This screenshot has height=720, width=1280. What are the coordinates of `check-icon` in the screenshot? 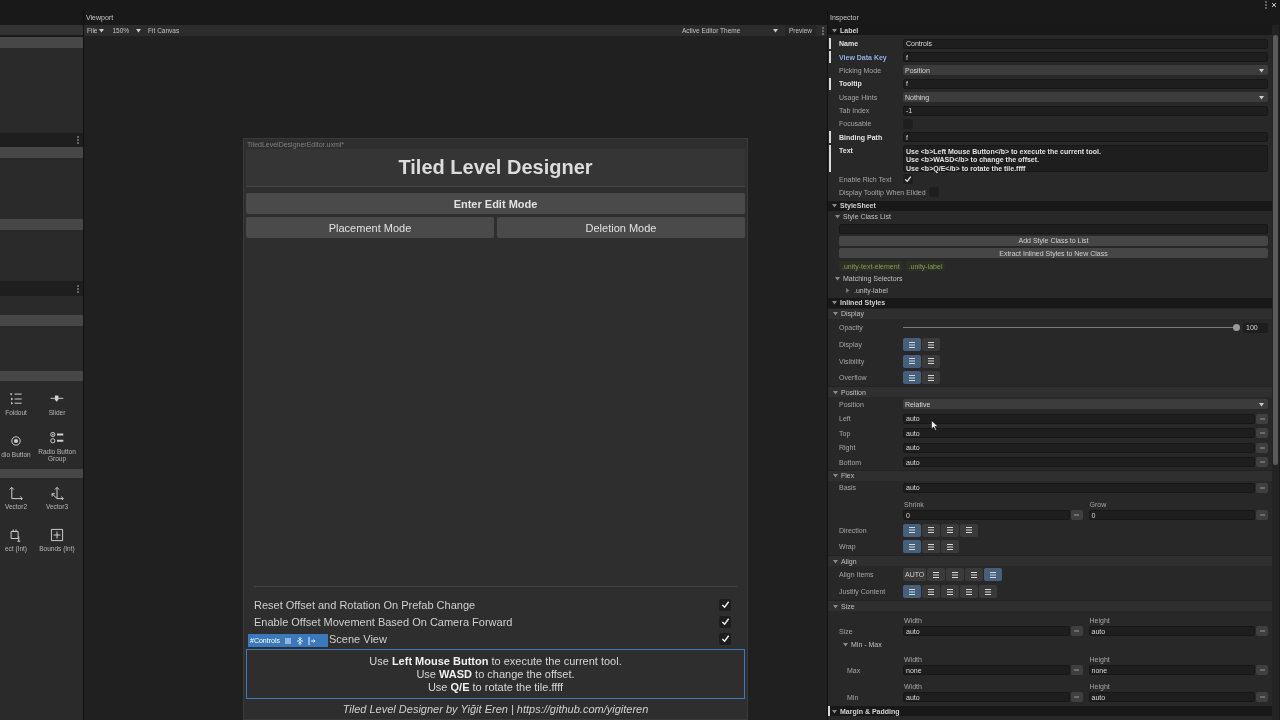 It's located at (908, 179).